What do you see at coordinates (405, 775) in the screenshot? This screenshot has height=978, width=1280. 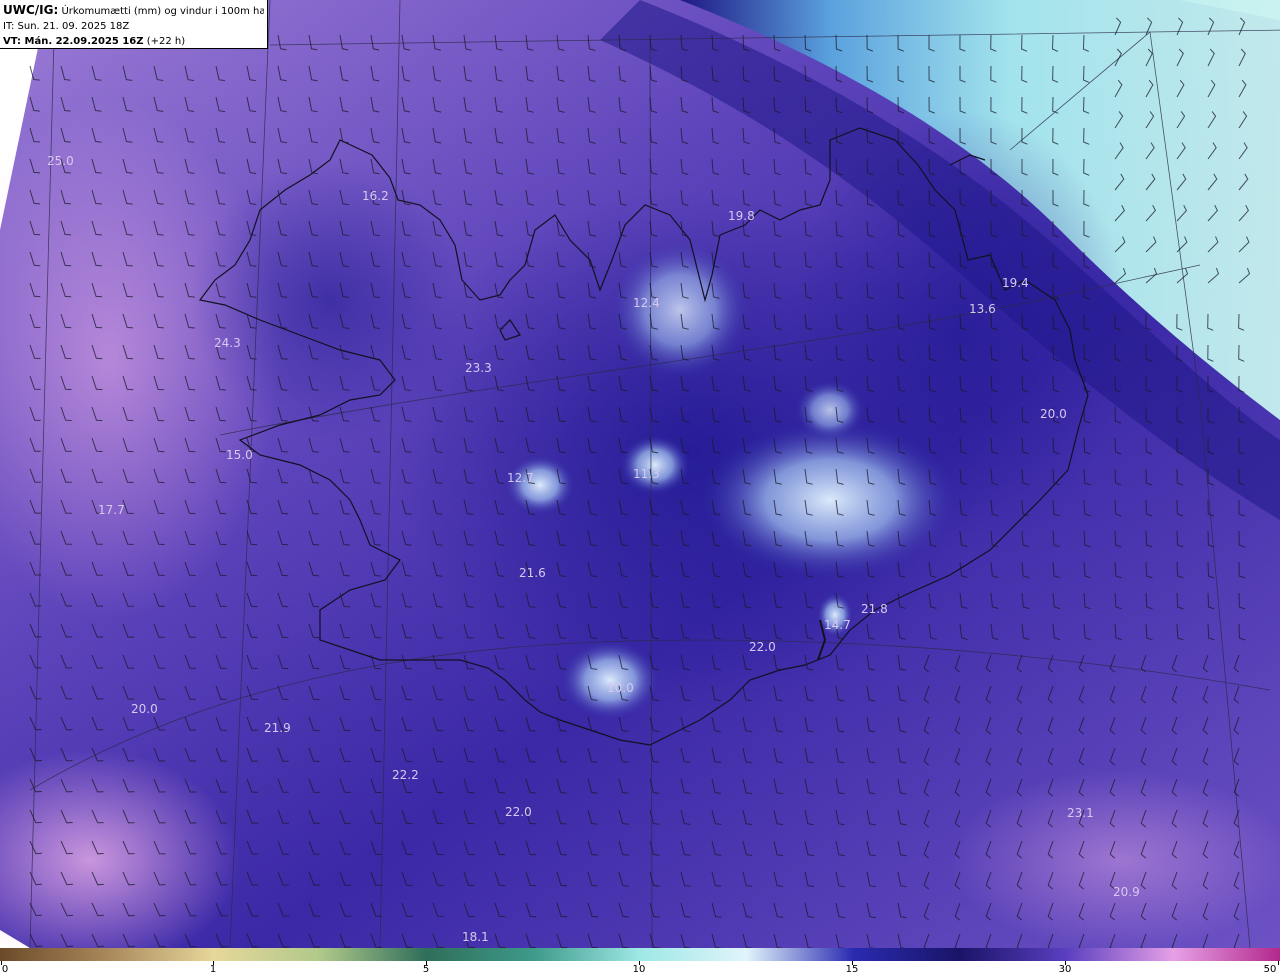 I see `value-label: 22.2` at bounding box center [405, 775].